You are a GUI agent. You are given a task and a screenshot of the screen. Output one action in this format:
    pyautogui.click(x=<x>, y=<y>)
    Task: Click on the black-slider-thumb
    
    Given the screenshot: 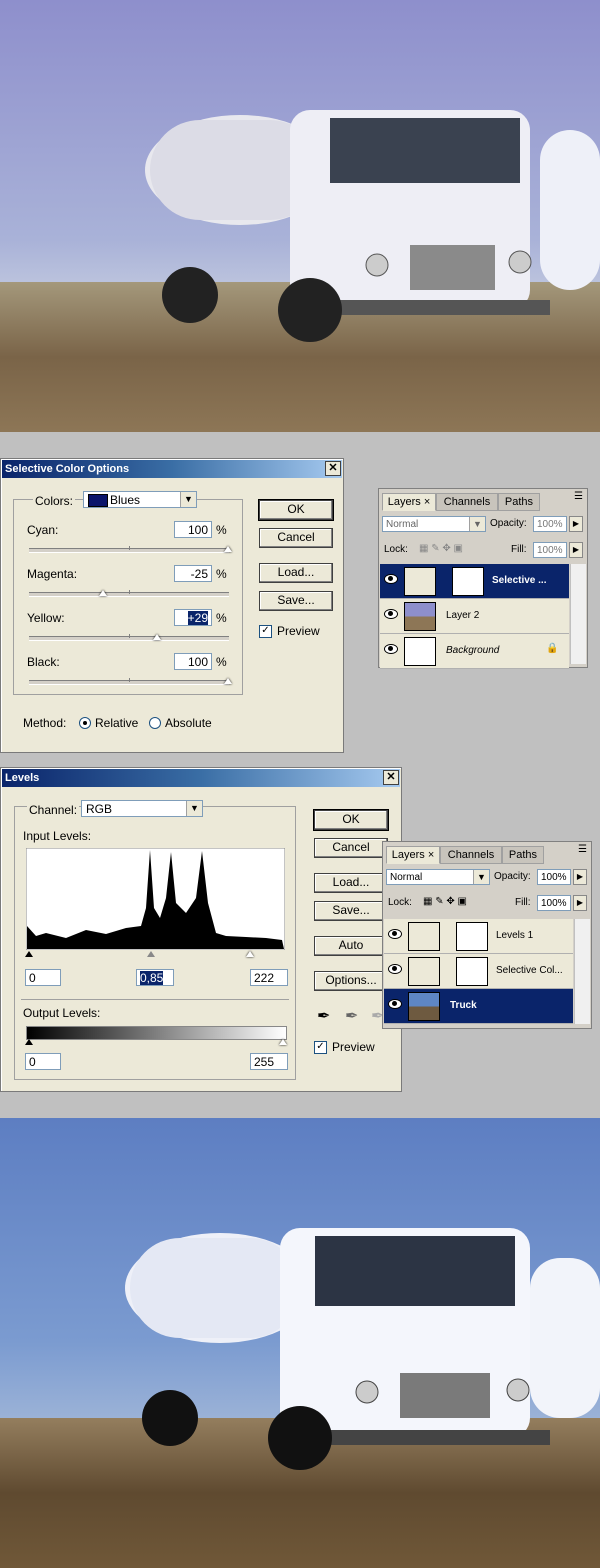 What is the action you would take?
    pyautogui.click(x=228, y=681)
    